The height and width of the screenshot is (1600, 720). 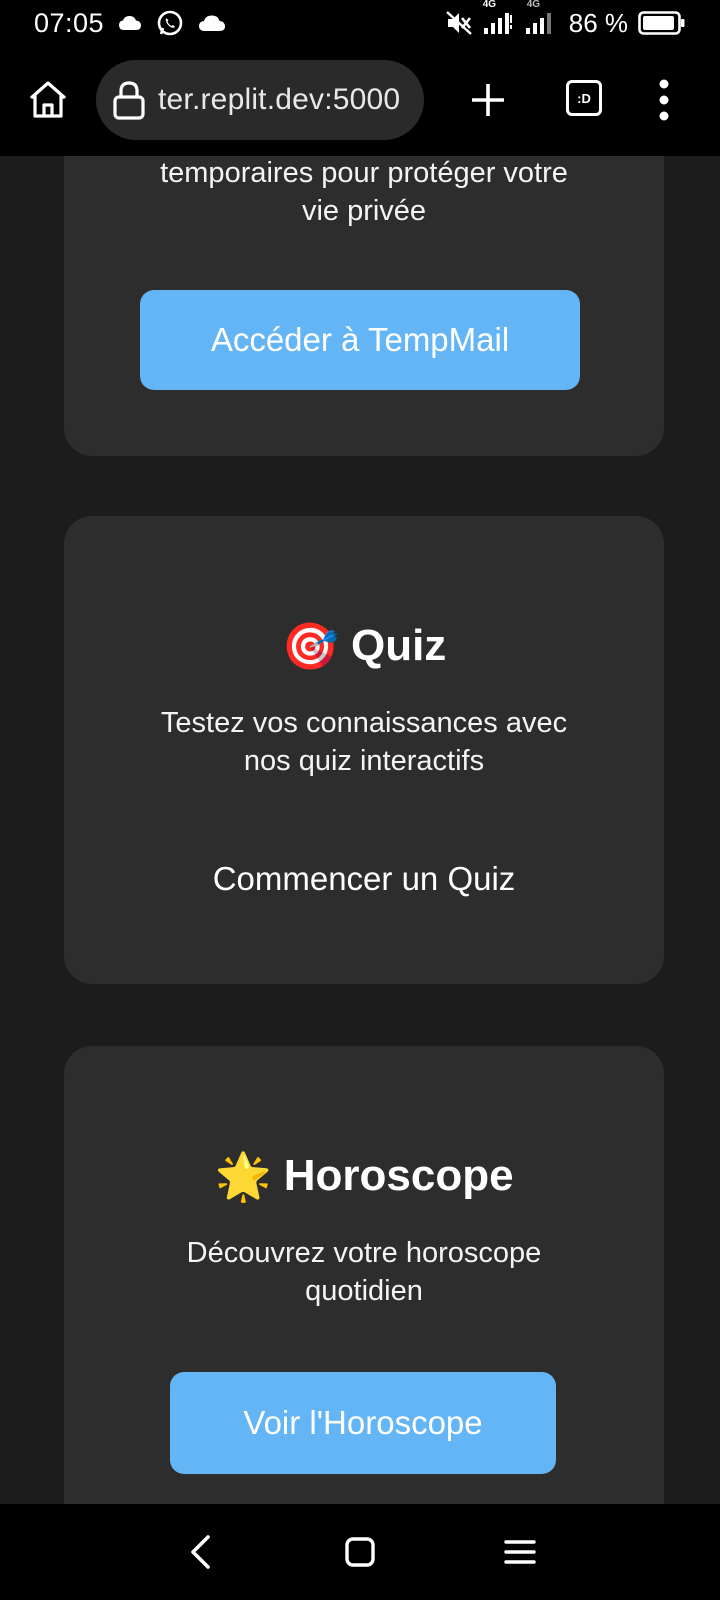 What do you see at coordinates (243, 1175) in the screenshot?
I see `star-icon: 🌟` at bounding box center [243, 1175].